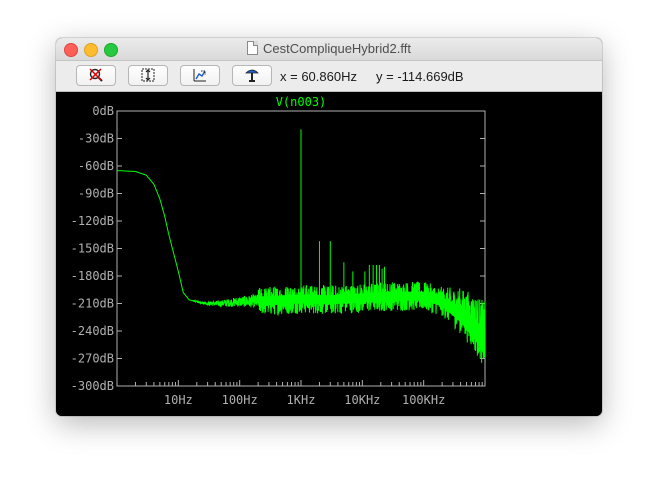 The width and height of the screenshot is (658, 491). Describe the element at coordinates (96, 139) in the screenshot. I see `y-tick-label: -30dB` at that location.